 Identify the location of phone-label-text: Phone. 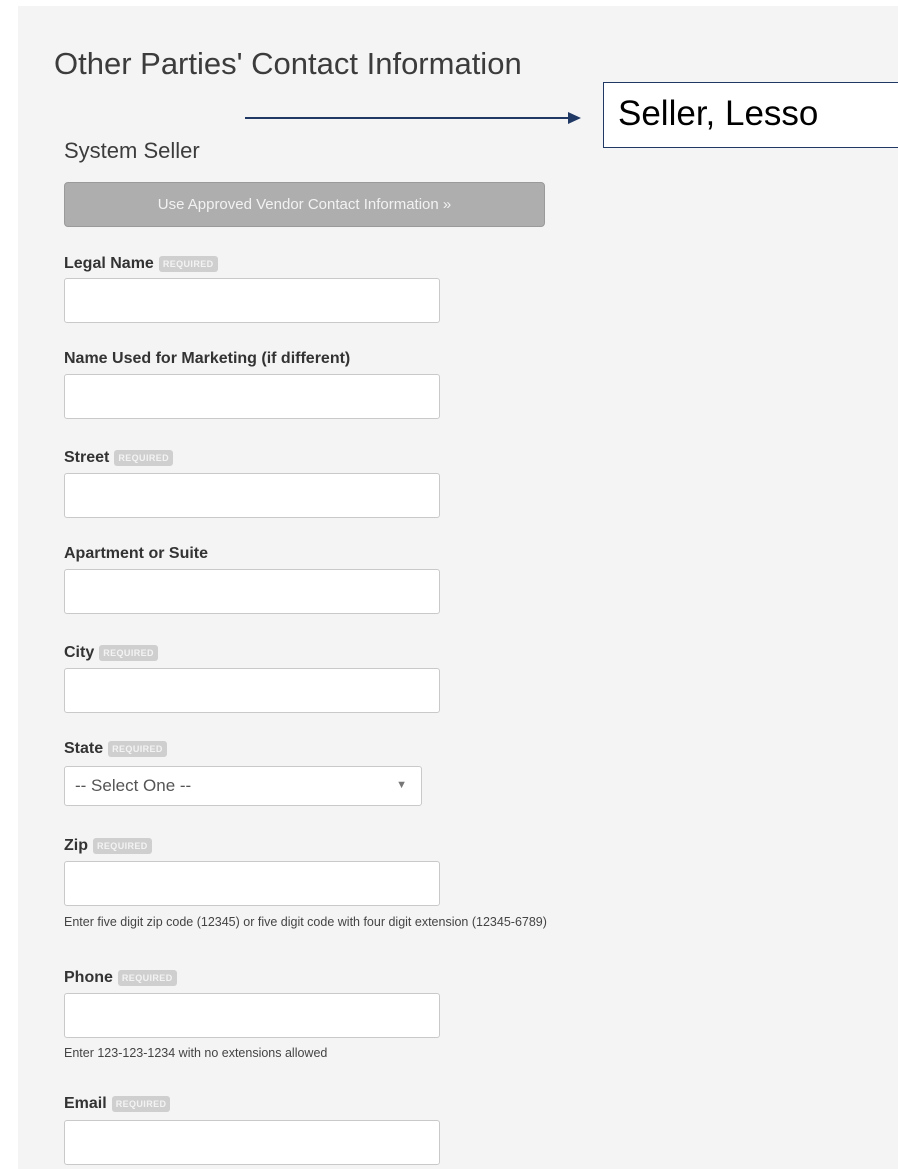
(88, 977).